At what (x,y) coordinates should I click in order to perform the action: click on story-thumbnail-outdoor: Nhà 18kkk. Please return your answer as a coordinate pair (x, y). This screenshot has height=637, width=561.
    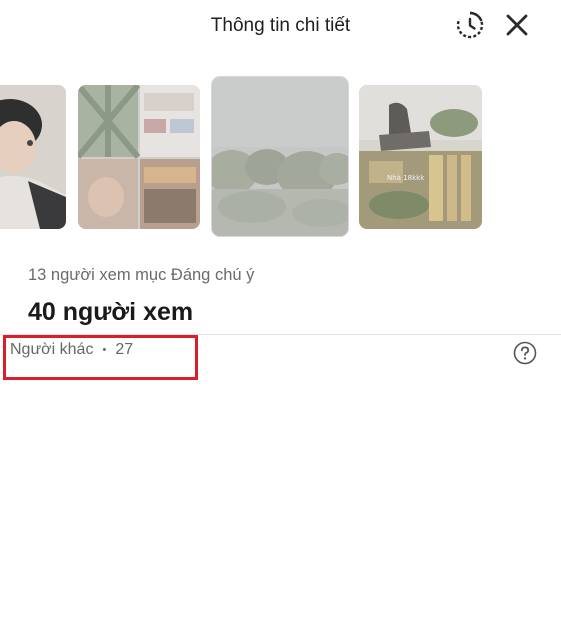
    Looking at the image, I should click on (420, 157).